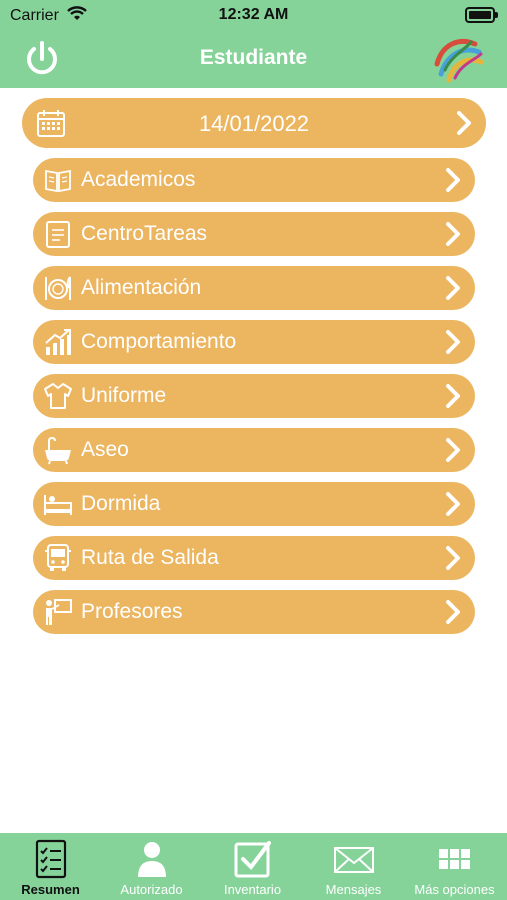 The height and width of the screenshot is (900, 507). What do you see at coordinates (59, 612) in the screenshot?
I see `teacher-icon` at bounding box center [59, 612].